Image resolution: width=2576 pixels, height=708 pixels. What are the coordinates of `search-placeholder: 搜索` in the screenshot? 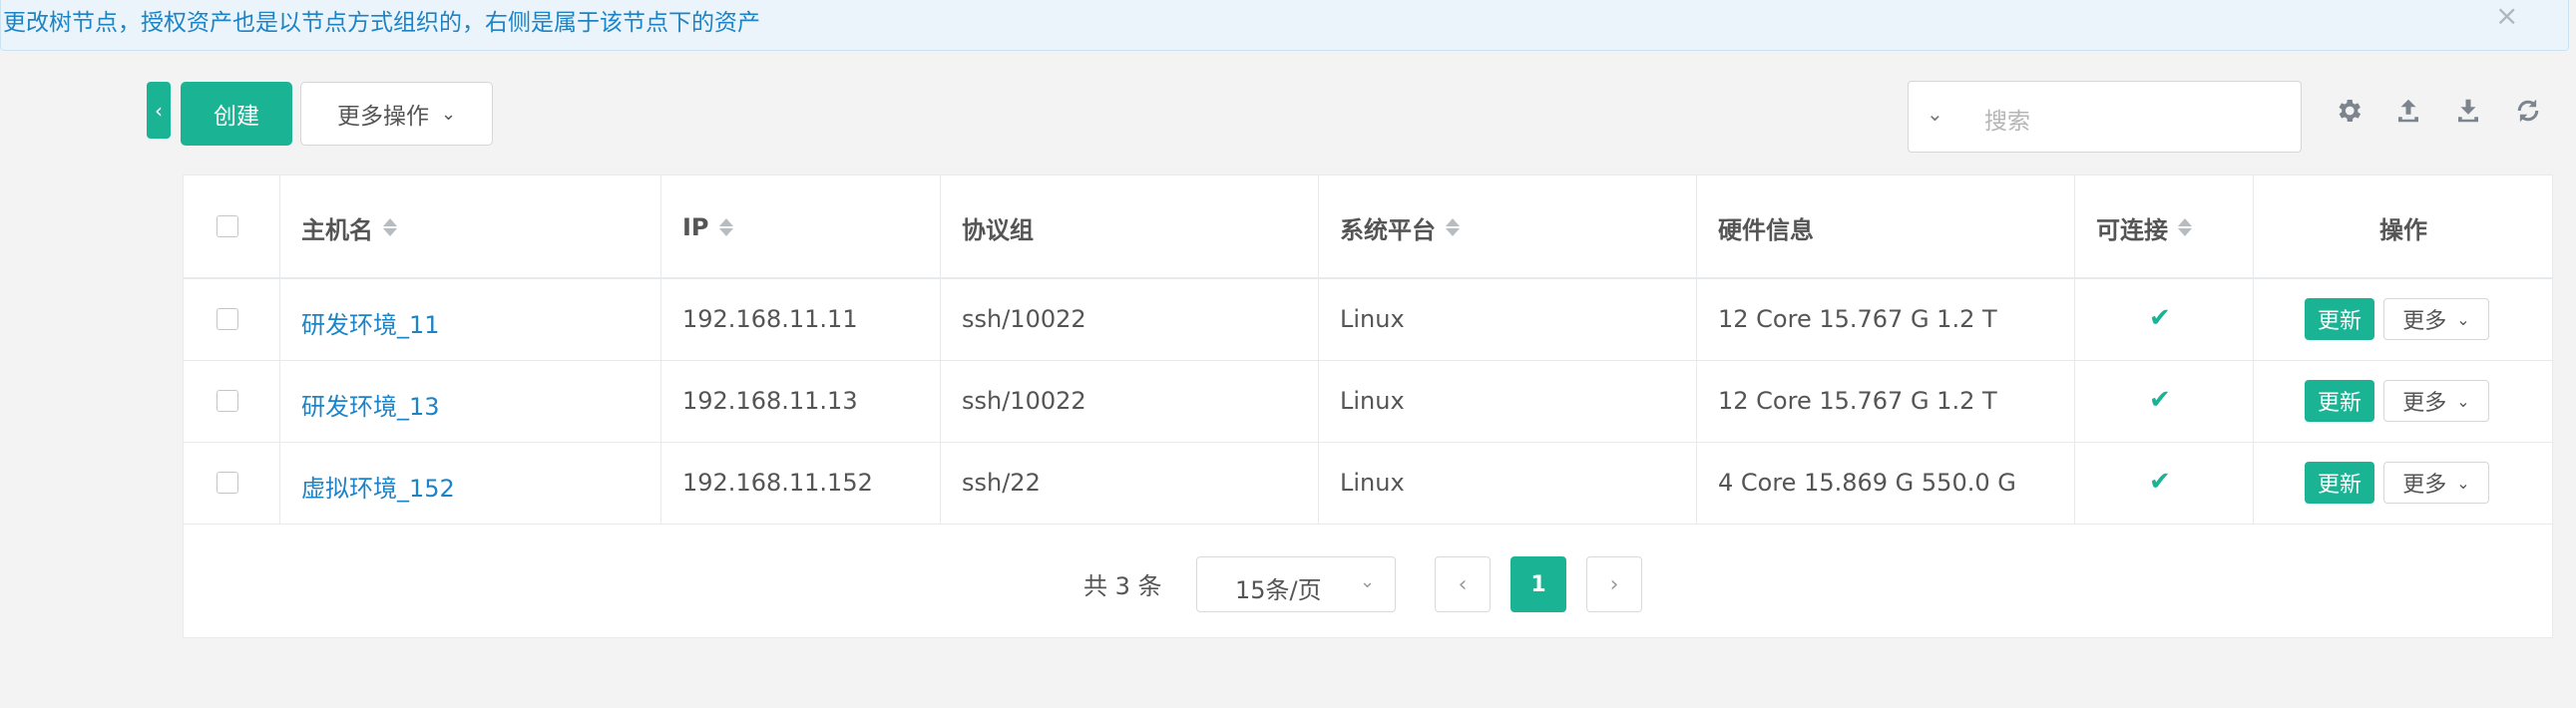 It's located at (2007, 122).